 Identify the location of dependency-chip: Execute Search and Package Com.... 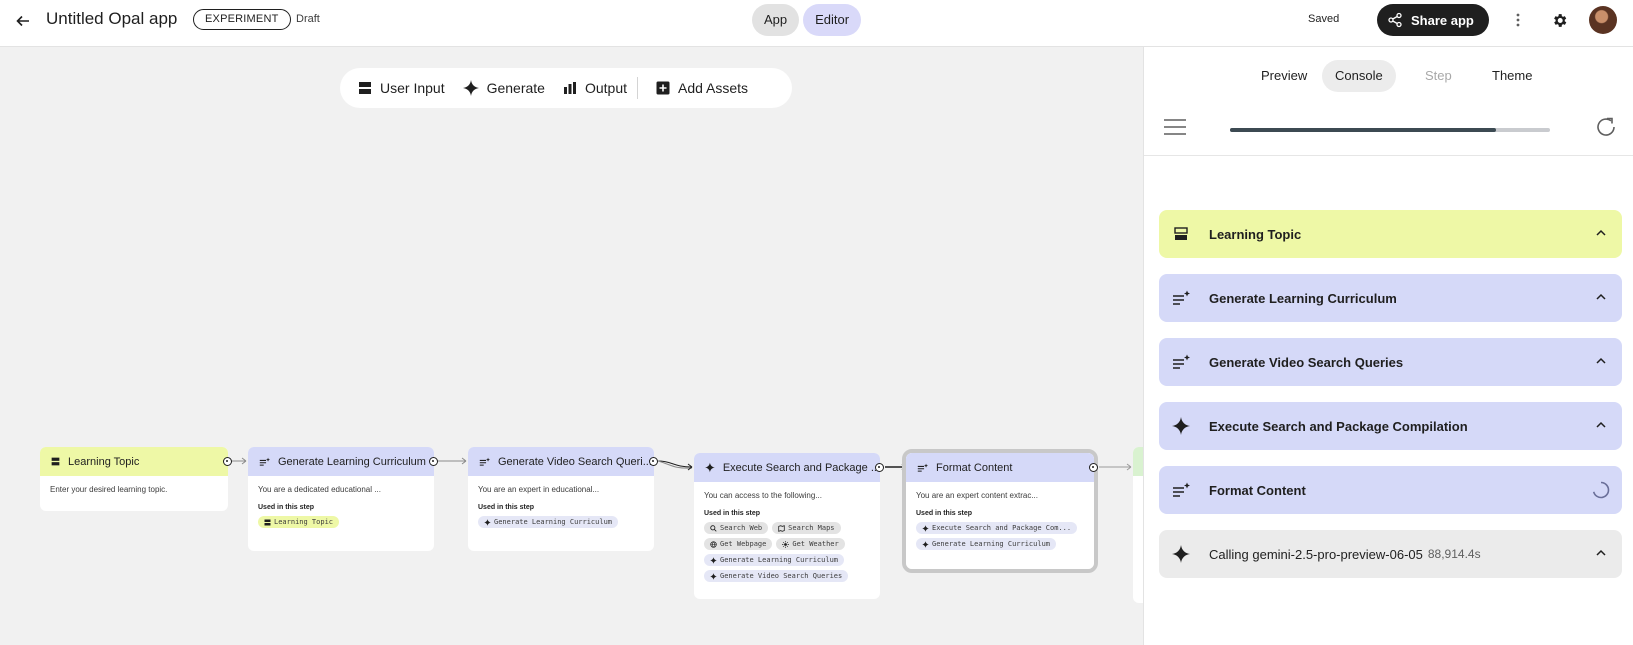
(997, 528).